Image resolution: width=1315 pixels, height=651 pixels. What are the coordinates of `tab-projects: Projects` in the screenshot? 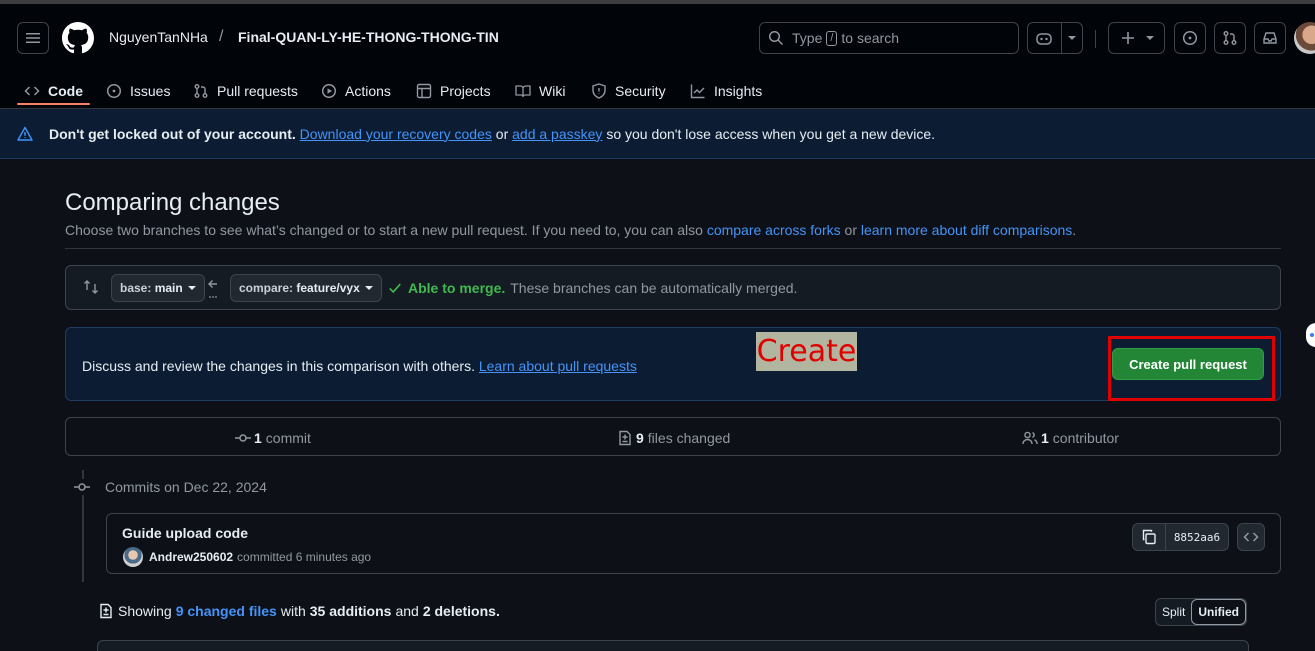 It's located at (453, 91).